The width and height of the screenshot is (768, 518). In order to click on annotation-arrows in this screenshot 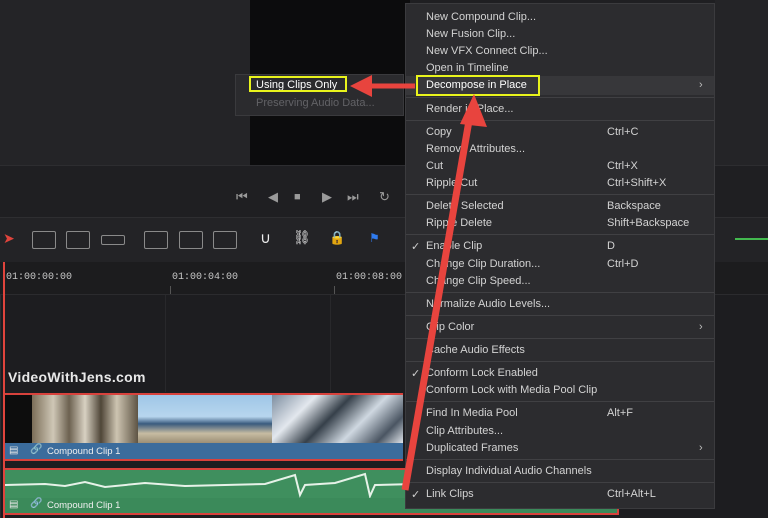, I will do `click(418, 283)`.